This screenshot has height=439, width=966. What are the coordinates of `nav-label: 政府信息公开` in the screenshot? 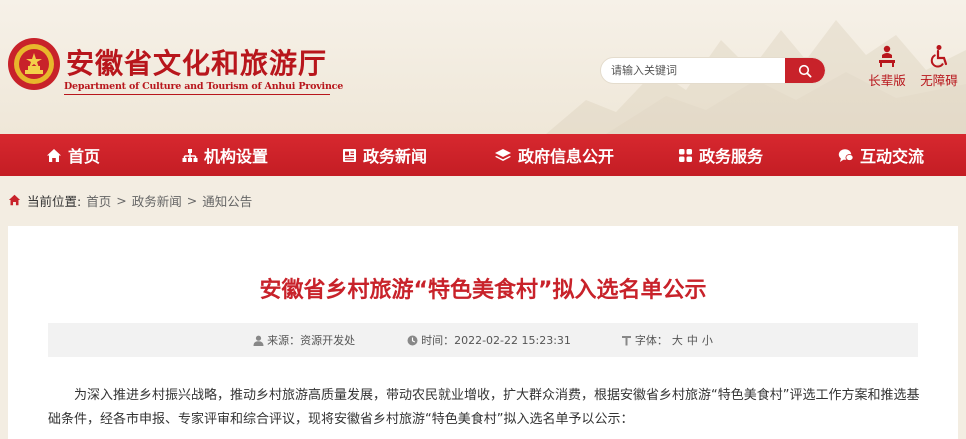 It's located at (566, 156).